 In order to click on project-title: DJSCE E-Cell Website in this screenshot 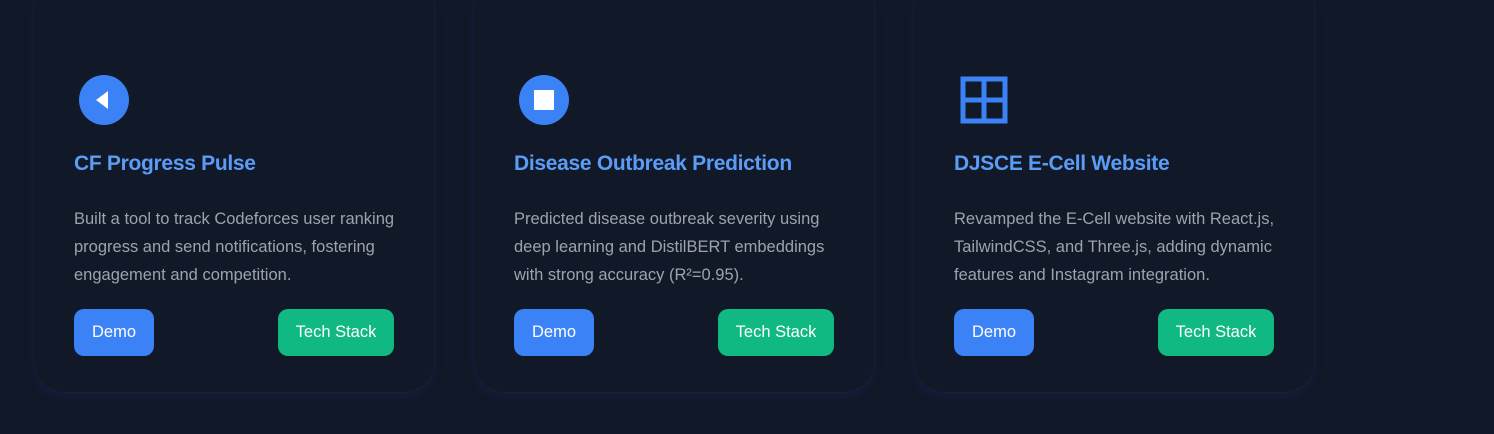, I will do `click(1062, 163)`.